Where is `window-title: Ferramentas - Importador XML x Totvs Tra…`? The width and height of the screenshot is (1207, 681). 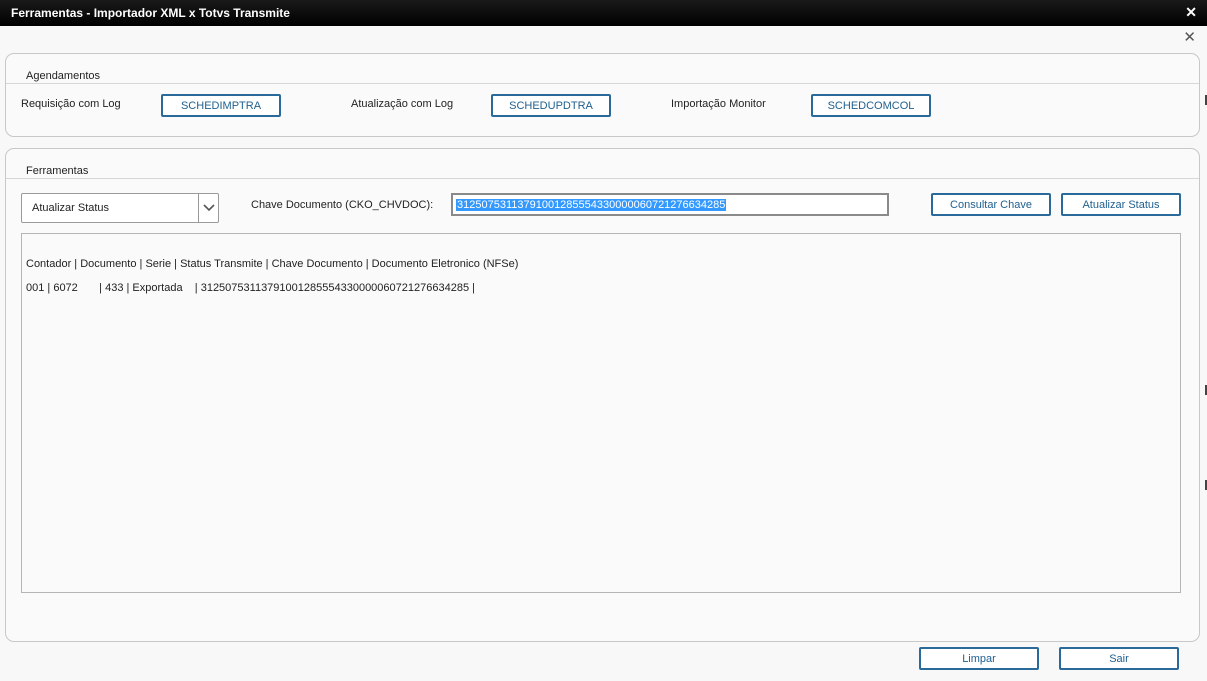 window-title: Ferramentas - Importador XML x Totvs Tra… is located at coordinates (150, 13).